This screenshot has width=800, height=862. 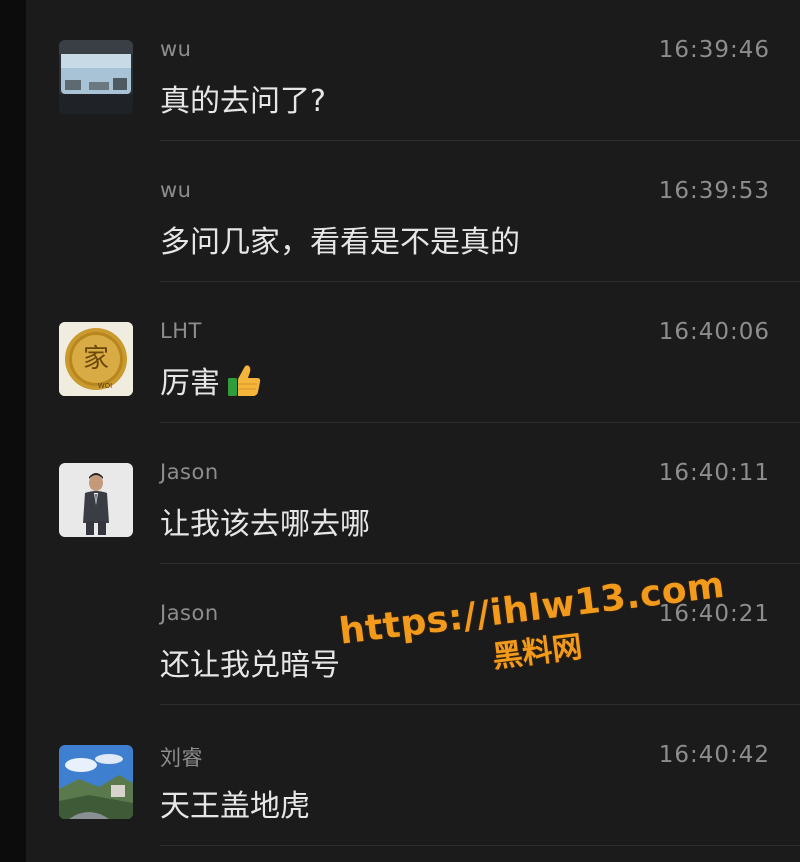 What do you see at coordinates (250, 665) in the screenshot?
I see `message-text-content: 还让我兑暗号` at bounding box center [250, 665].